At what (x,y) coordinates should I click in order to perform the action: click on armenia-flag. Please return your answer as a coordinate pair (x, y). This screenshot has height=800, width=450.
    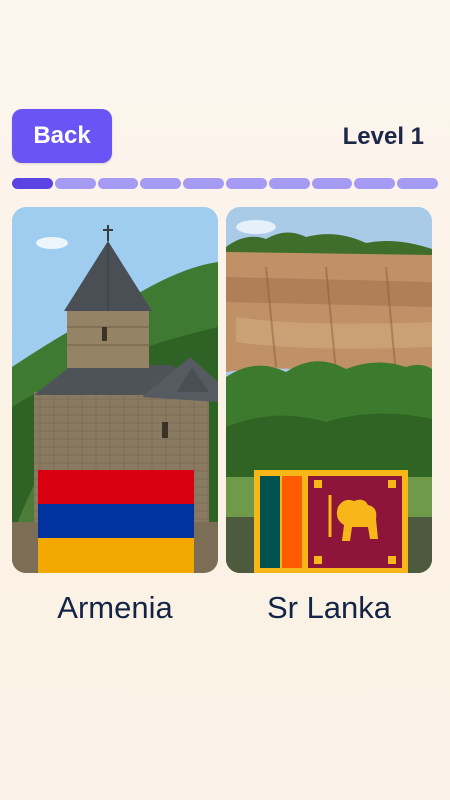
    Looking at the image, I should click on (116, 521).